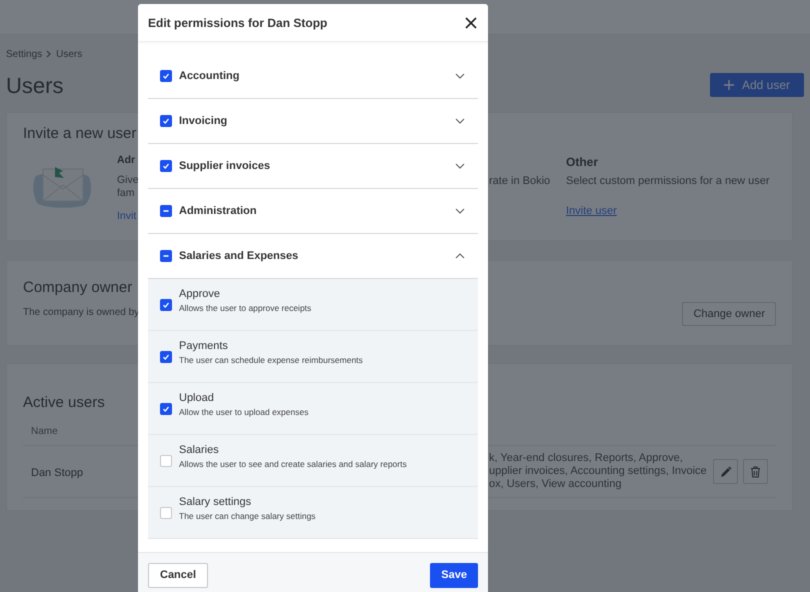  Describe the element at coordinates (225, 166) in the screenshot. I see `permission-group-label: Supplier invoices` at that location.